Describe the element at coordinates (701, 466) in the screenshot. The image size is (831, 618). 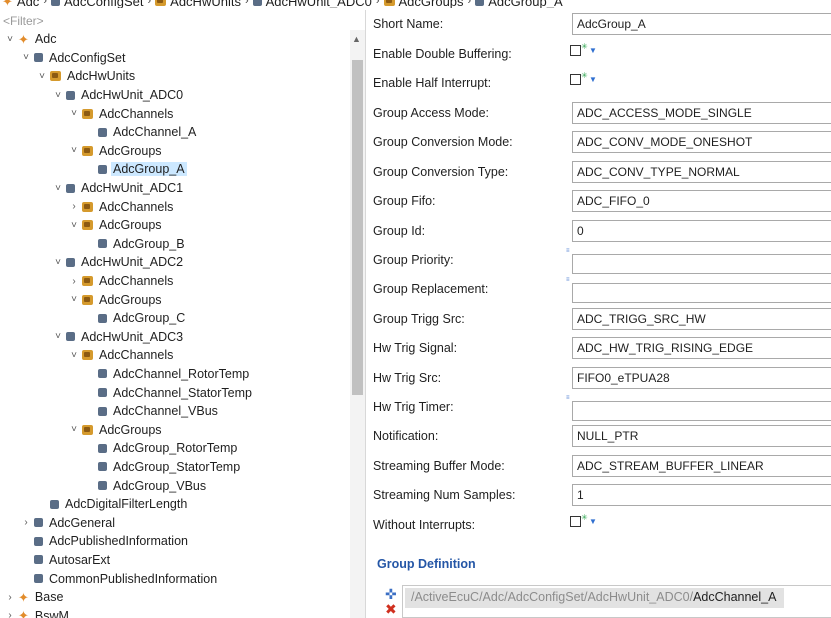
I see `text-field: ADC_STREAM_BUFFER_LINEAR` at that location.